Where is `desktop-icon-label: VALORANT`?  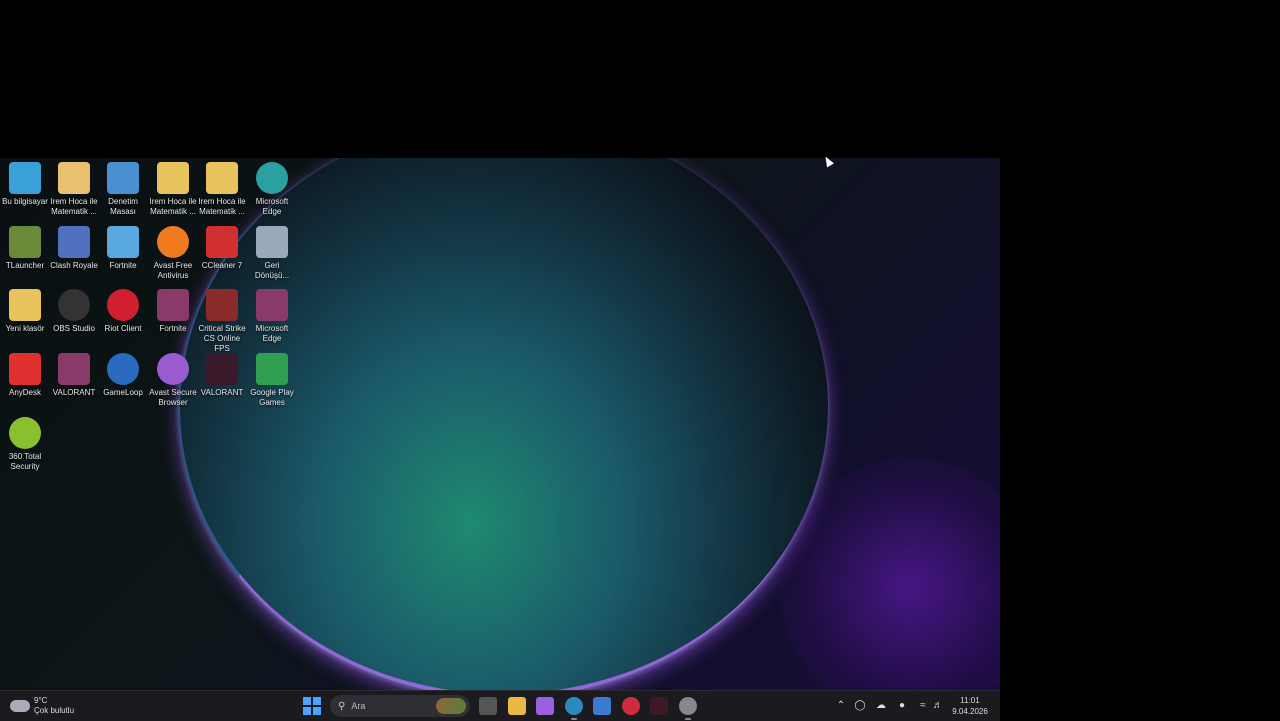 desktop-icon-label: VALORANT is located at coordinates (222, 392).